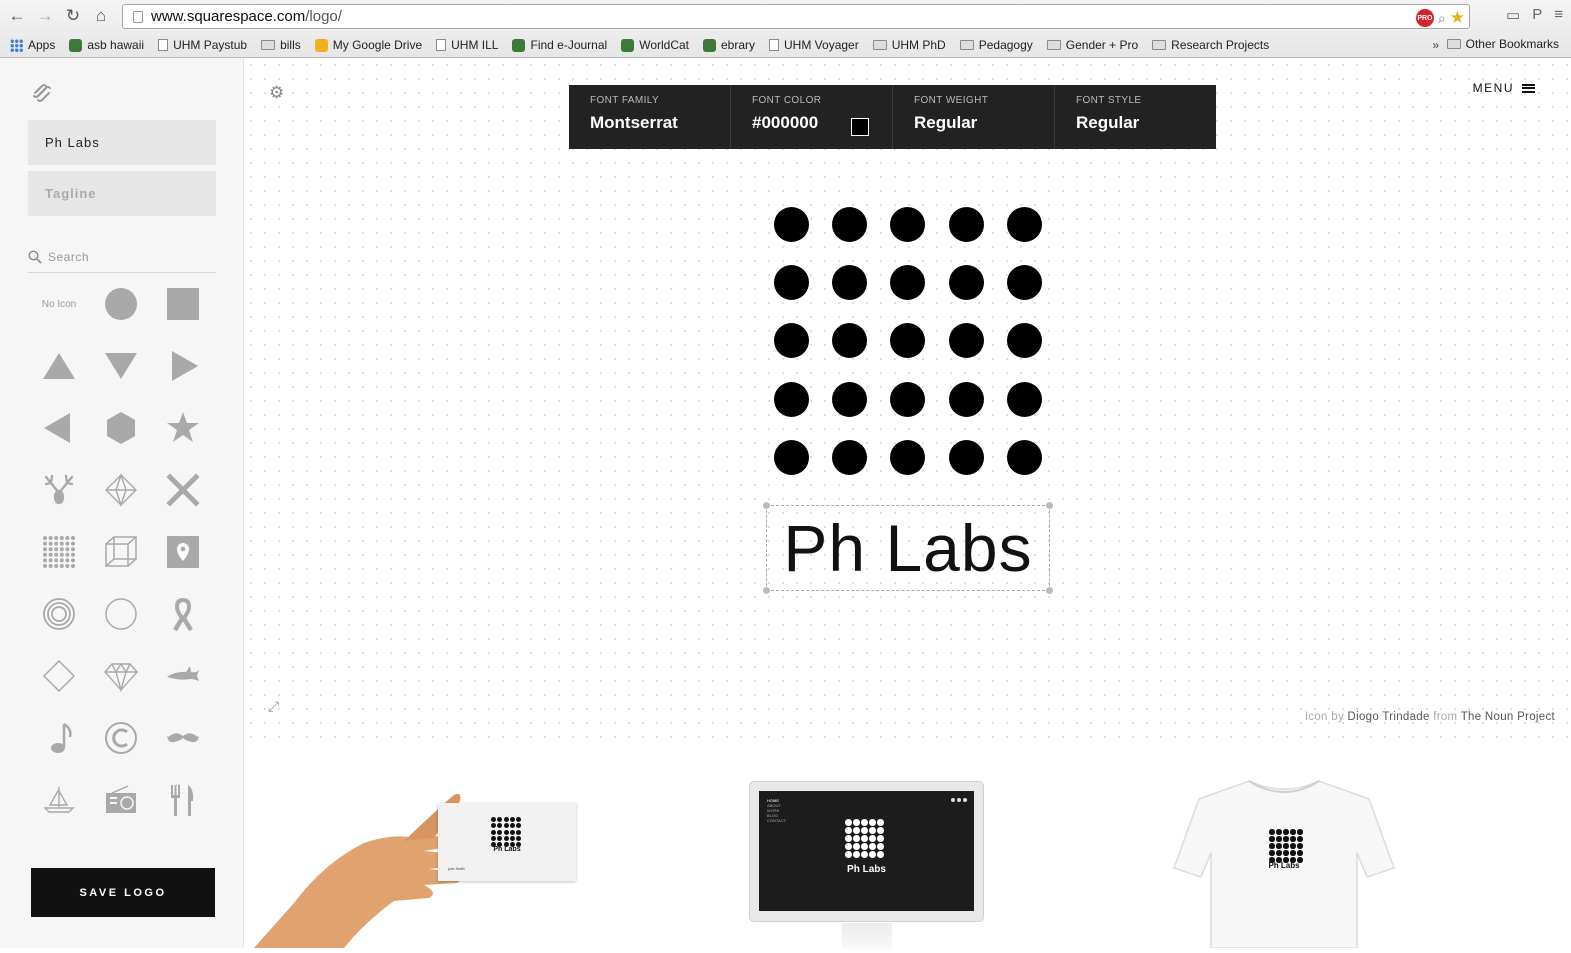 The image size is (1571, 953). I want to click on x-cross-icon, so click(183, 490).